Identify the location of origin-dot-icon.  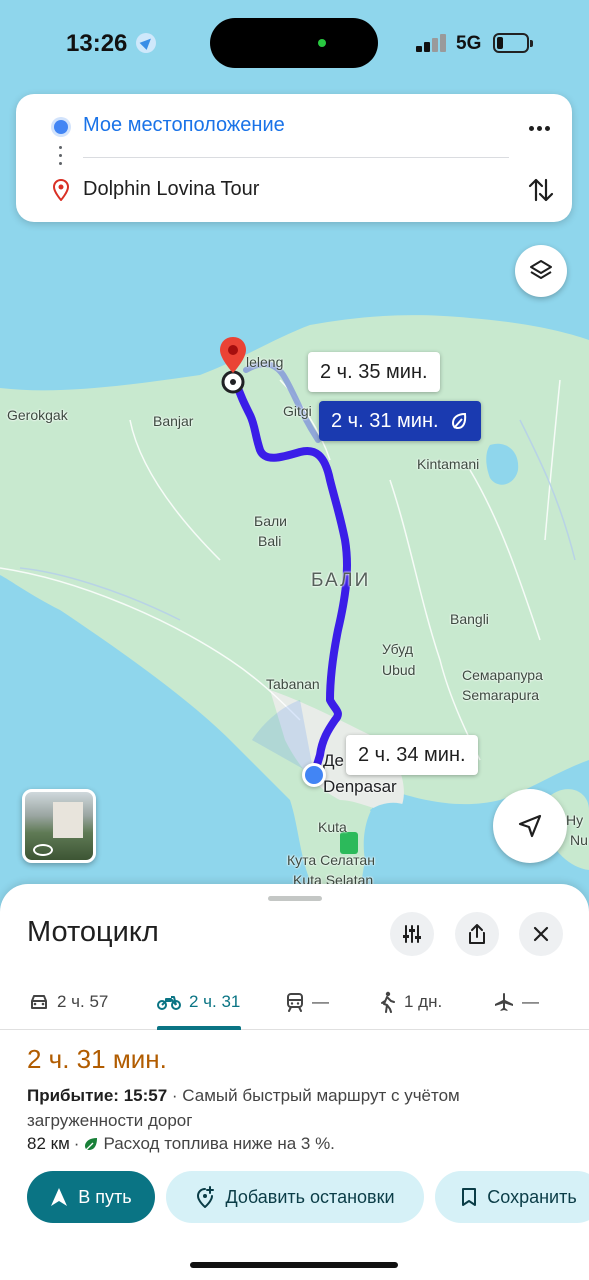
(61, 127).